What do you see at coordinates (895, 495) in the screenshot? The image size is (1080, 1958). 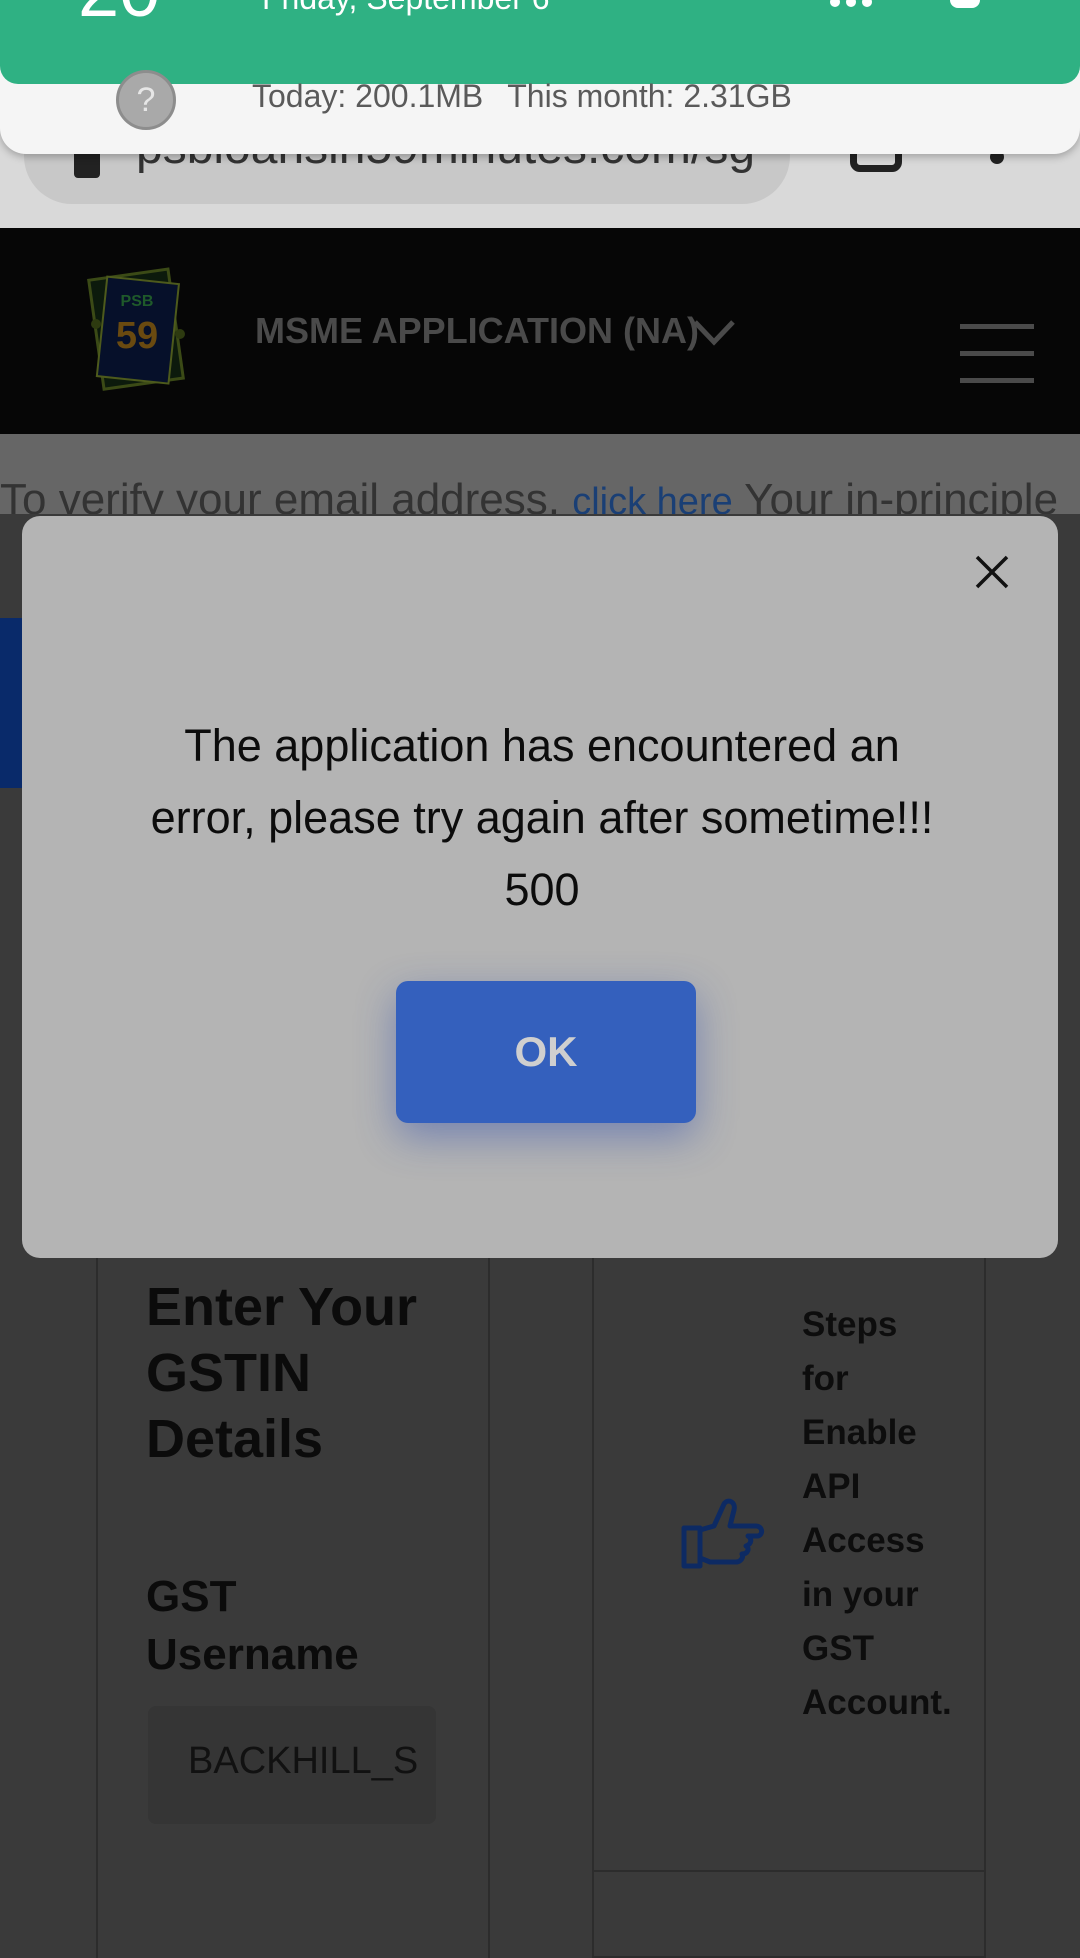 I see `notice-text-continued: Your in-principle` at bounding box center [895, 495].